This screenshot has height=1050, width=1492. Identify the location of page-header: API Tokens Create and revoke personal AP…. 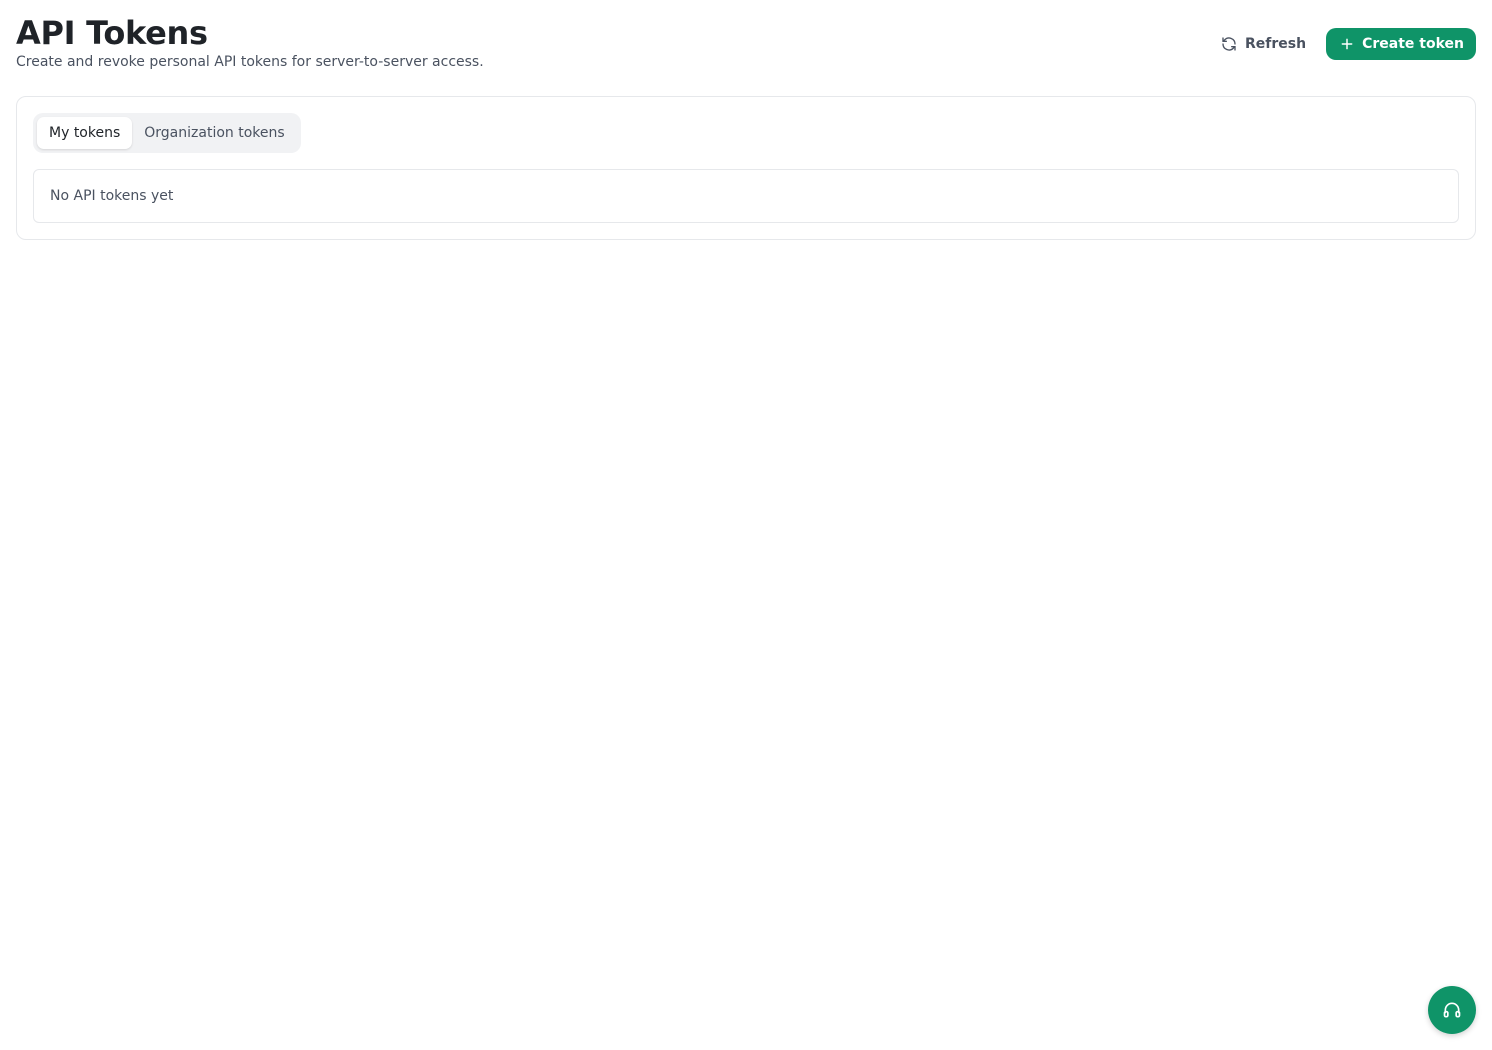
(746, 56).